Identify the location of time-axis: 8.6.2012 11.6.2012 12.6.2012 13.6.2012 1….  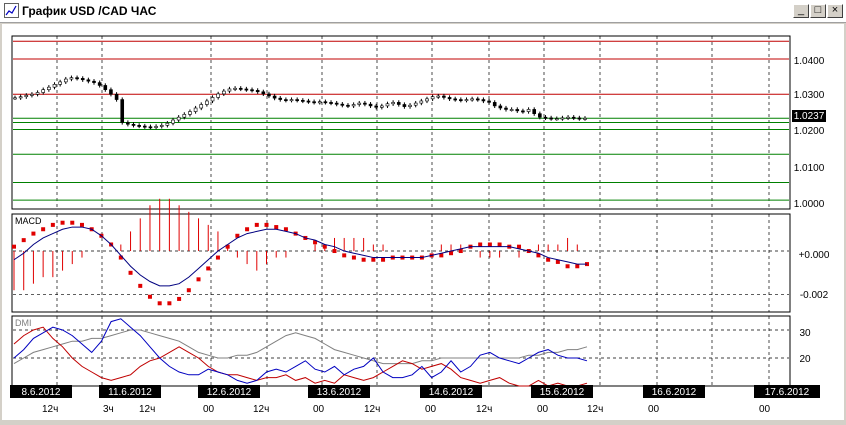
(415, 400).